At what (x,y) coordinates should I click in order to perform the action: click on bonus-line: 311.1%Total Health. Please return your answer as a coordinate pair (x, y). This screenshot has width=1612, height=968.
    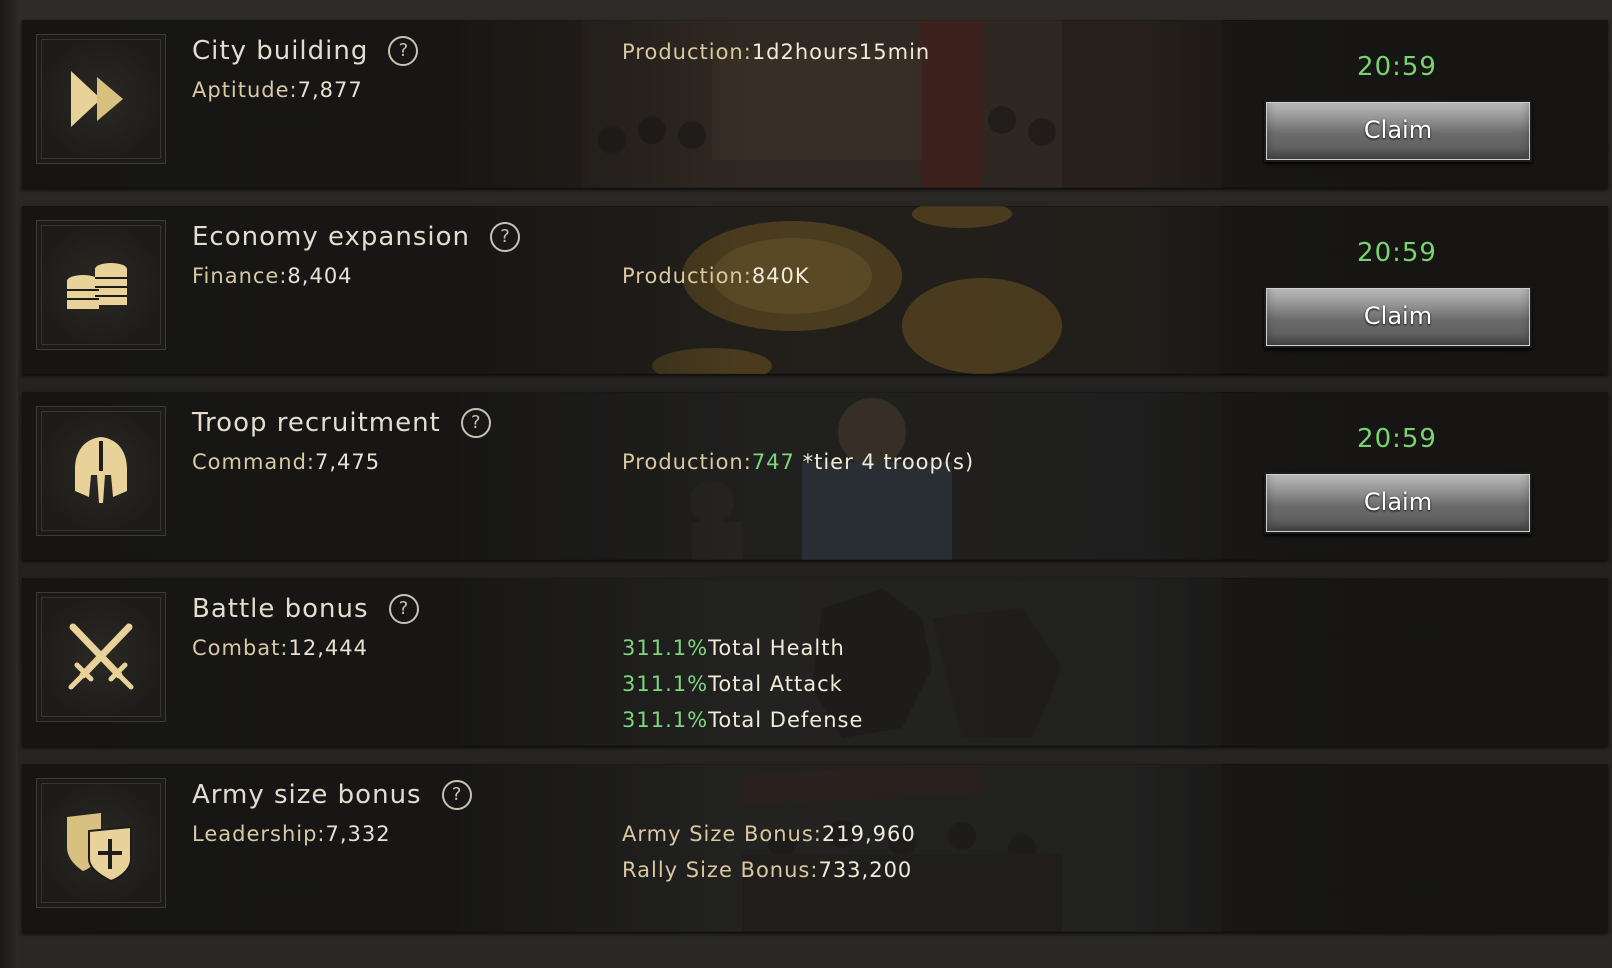
    Looking at the image, I should click on (733, 648).